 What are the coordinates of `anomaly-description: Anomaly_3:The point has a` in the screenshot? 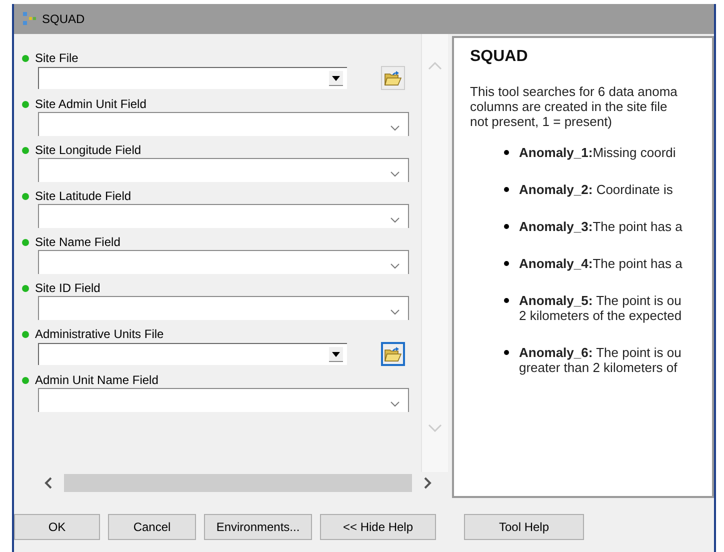 It's located at (600, 226).